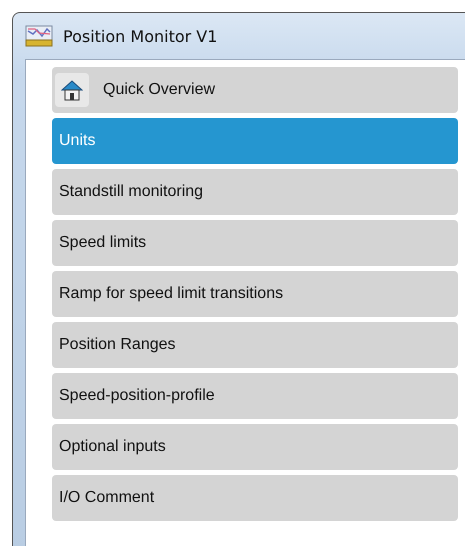 Image resolution: width=465 pixels, height=546 pixels. I want to click on window-title: Position Monitor V1, so click(140, 36).